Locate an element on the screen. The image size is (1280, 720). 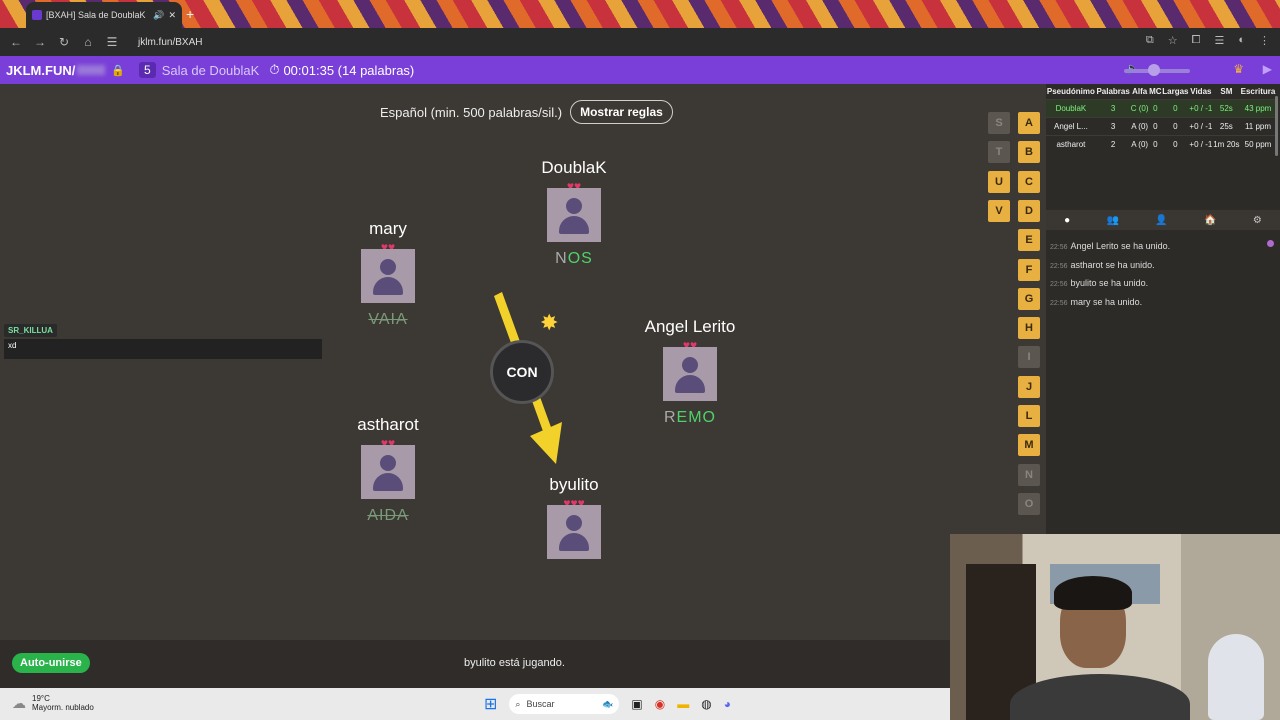
home-icon: ⌂ is located at coordinates (88, 42).